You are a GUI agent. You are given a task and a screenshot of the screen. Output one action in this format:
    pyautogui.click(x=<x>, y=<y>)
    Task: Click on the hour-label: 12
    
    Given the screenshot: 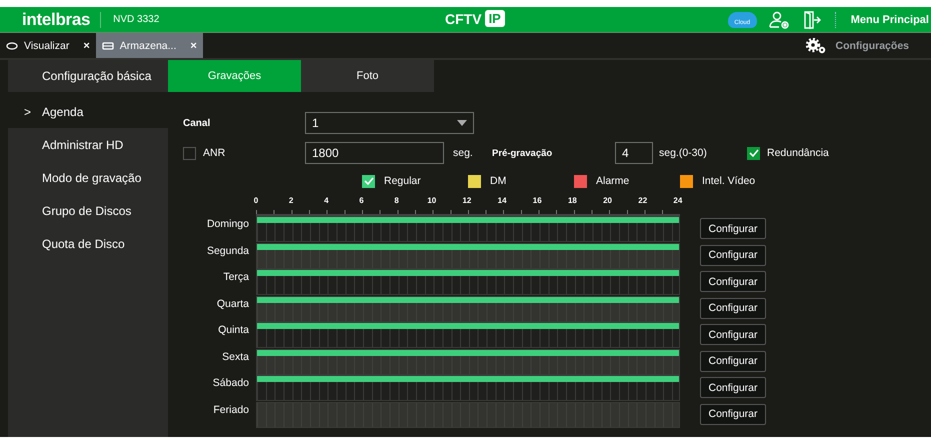 What is the action you would take?
    pyautogui.click(x=466, y=201)
    